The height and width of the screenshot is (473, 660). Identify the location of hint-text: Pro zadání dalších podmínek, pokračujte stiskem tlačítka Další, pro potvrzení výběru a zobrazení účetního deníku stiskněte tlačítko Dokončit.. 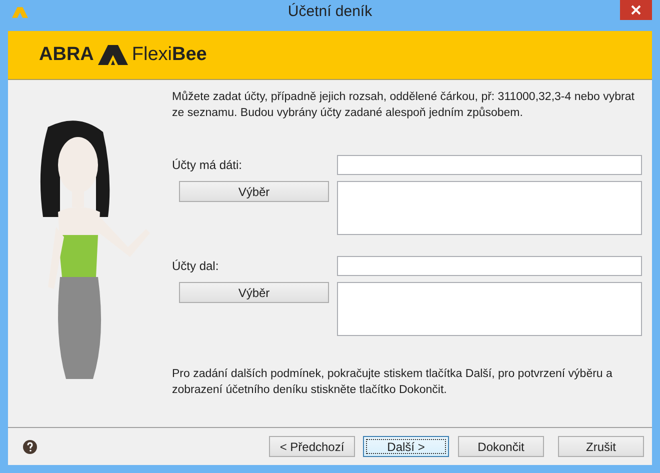
(393, 382).